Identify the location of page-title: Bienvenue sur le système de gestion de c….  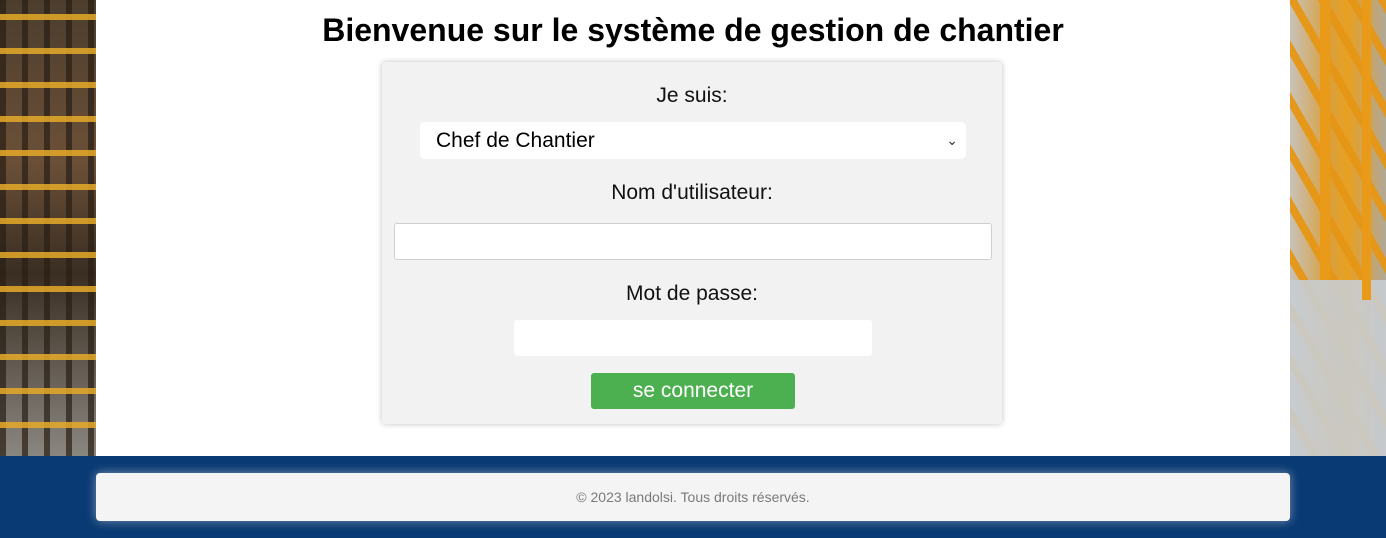
(693, 30).